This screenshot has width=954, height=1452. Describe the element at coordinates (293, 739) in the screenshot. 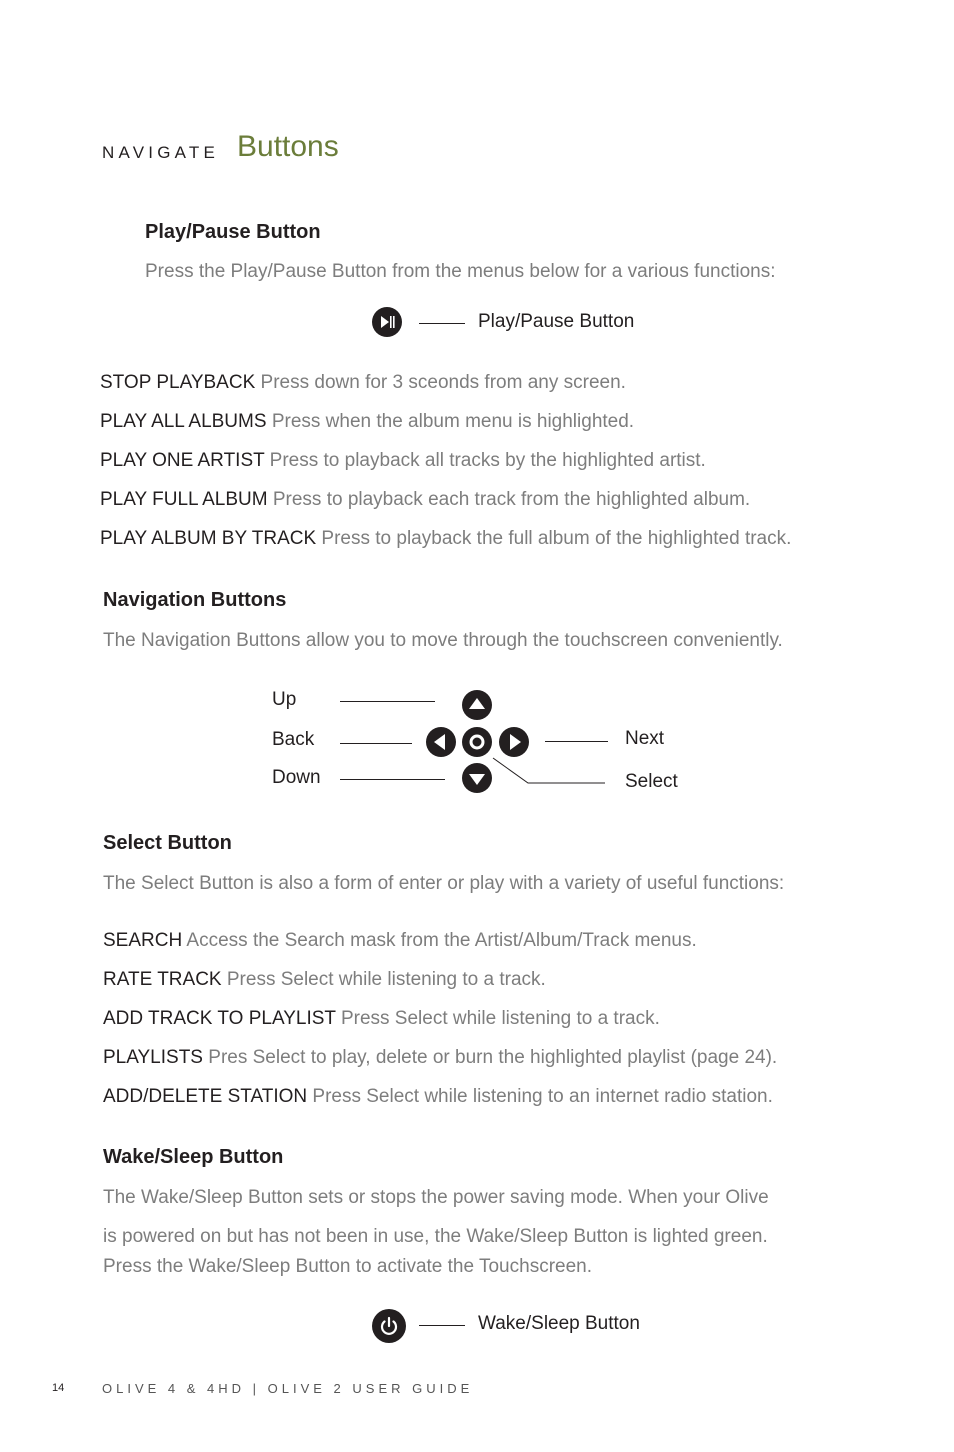

I see `back-label: Back` at that location.